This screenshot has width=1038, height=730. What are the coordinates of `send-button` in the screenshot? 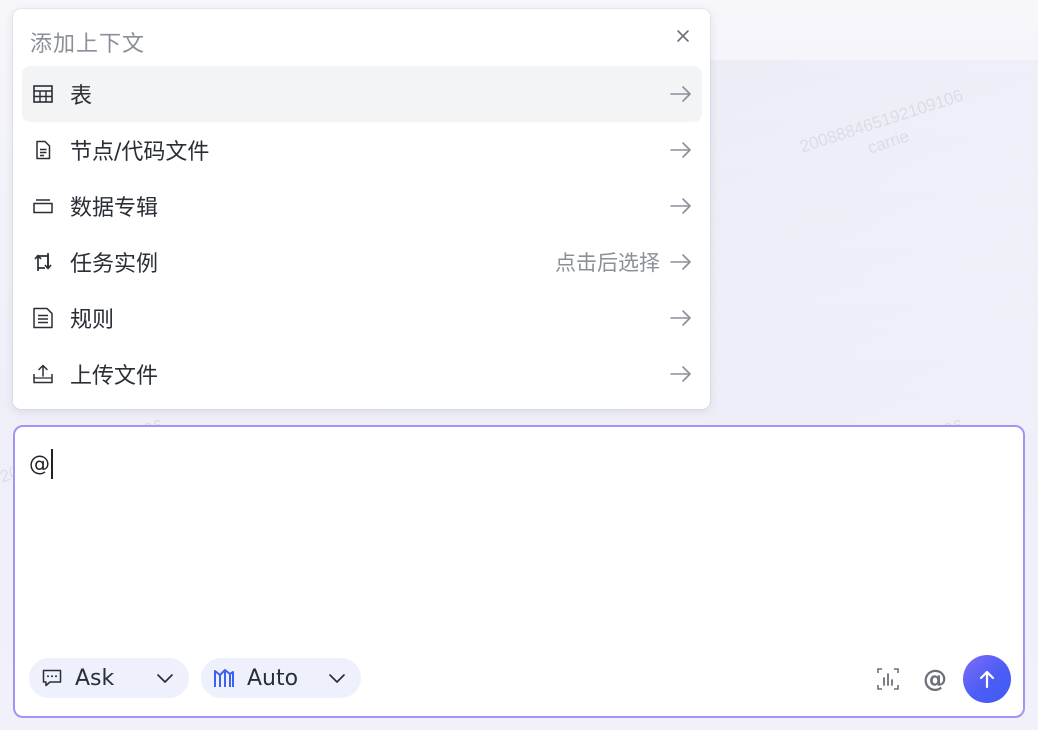 It's located at (987, 679).